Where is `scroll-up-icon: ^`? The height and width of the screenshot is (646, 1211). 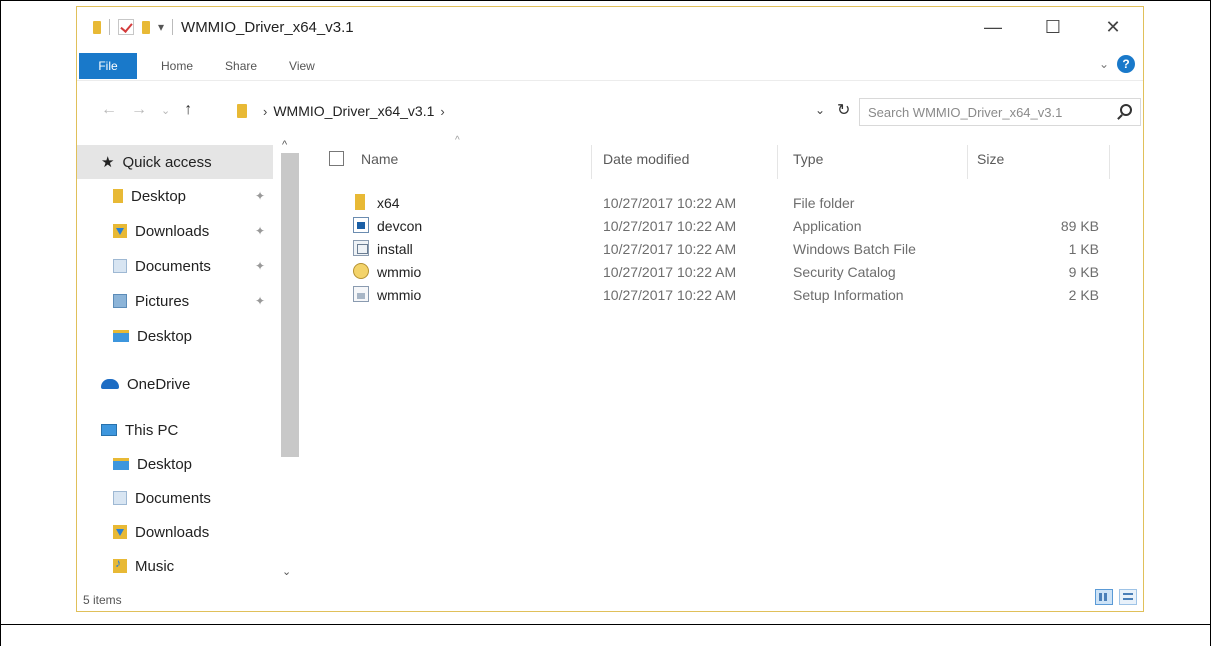
scroll-up-icon: ^ is located at coordinates (284, 145).